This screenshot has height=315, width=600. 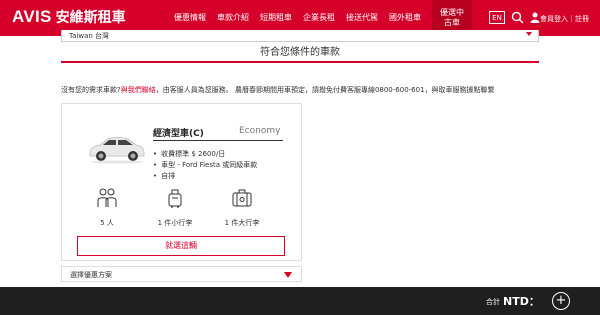 I want to click on country-select: Taiwan 台灣, so click(x=300, y=36).